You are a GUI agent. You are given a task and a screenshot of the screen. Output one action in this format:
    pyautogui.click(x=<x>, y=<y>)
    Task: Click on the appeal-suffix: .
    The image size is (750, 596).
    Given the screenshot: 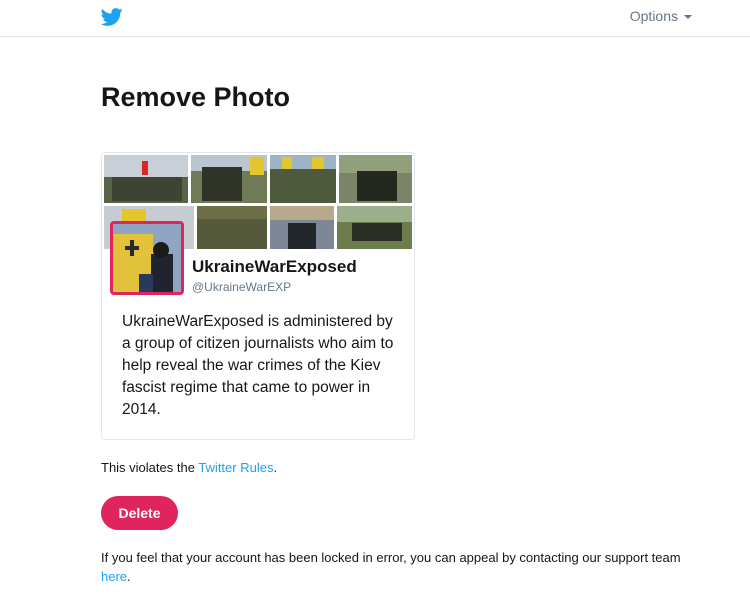 What is the action you would take?
    pyautogui.click(x=129, y=576)
    